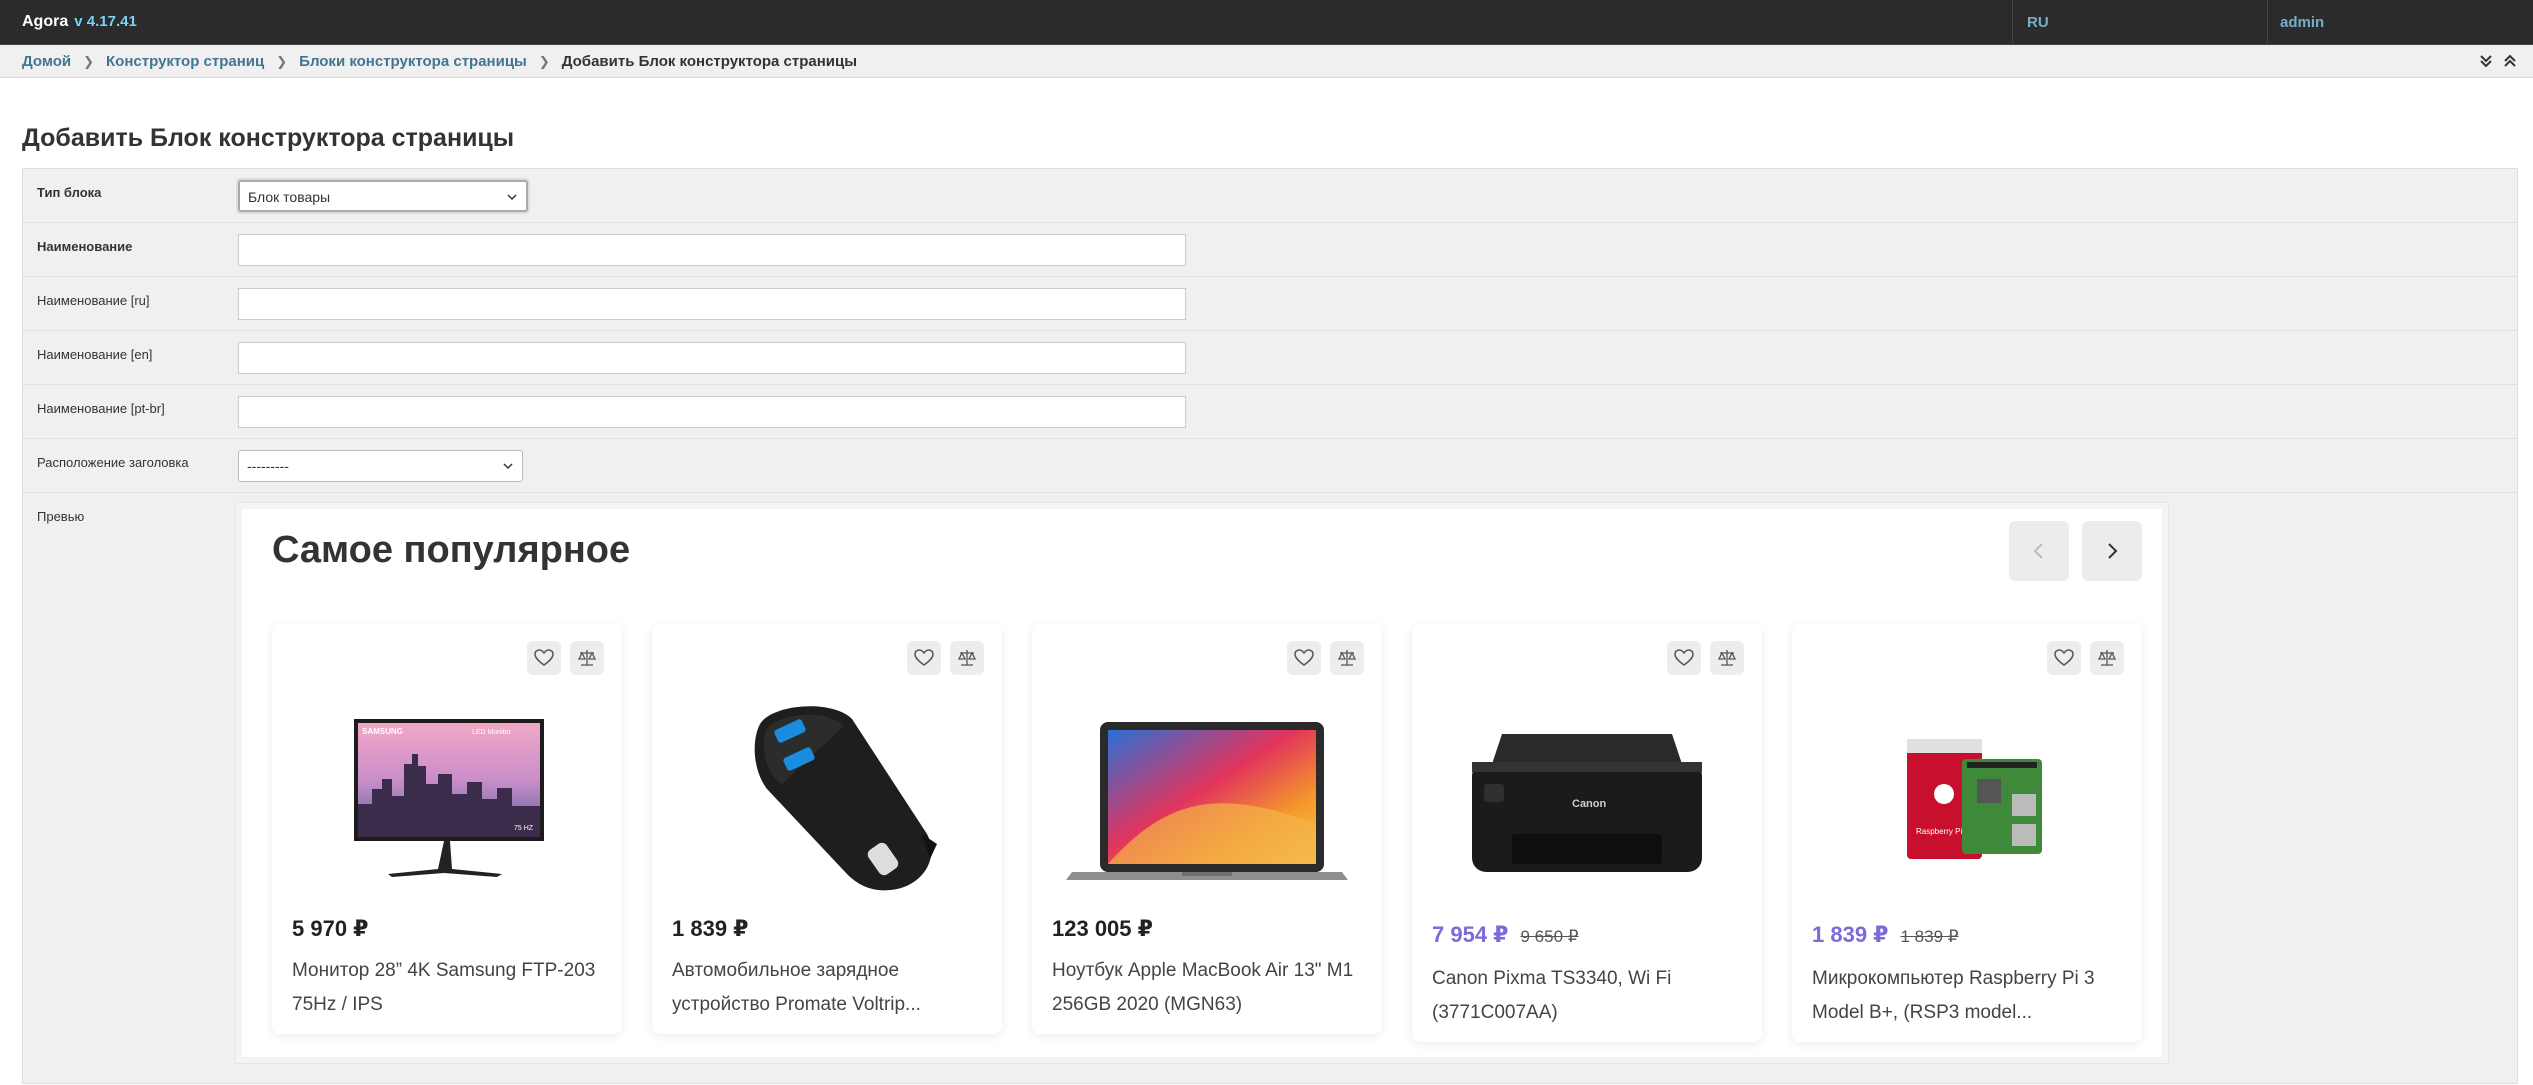 The image size is (2533, 1085). What do you see at coordinates (93, 300) in the screenshot?
I see `name-ru-label: Наименование [ru]` at bounding box center [93, 300].